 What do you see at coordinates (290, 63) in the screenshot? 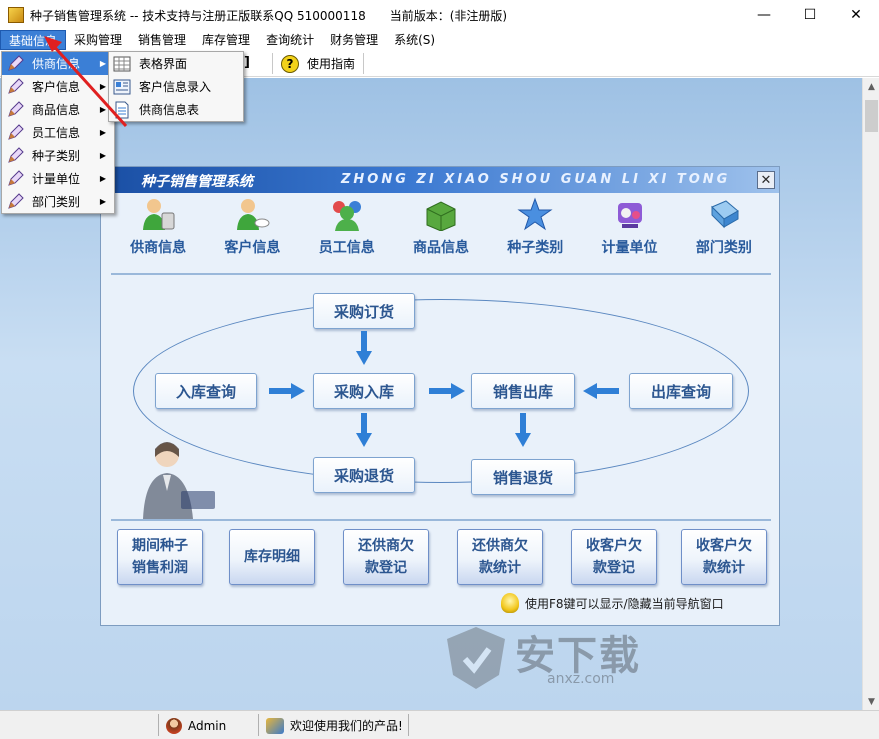
I see `help-icon: ?` at bounding box center [290, 63].